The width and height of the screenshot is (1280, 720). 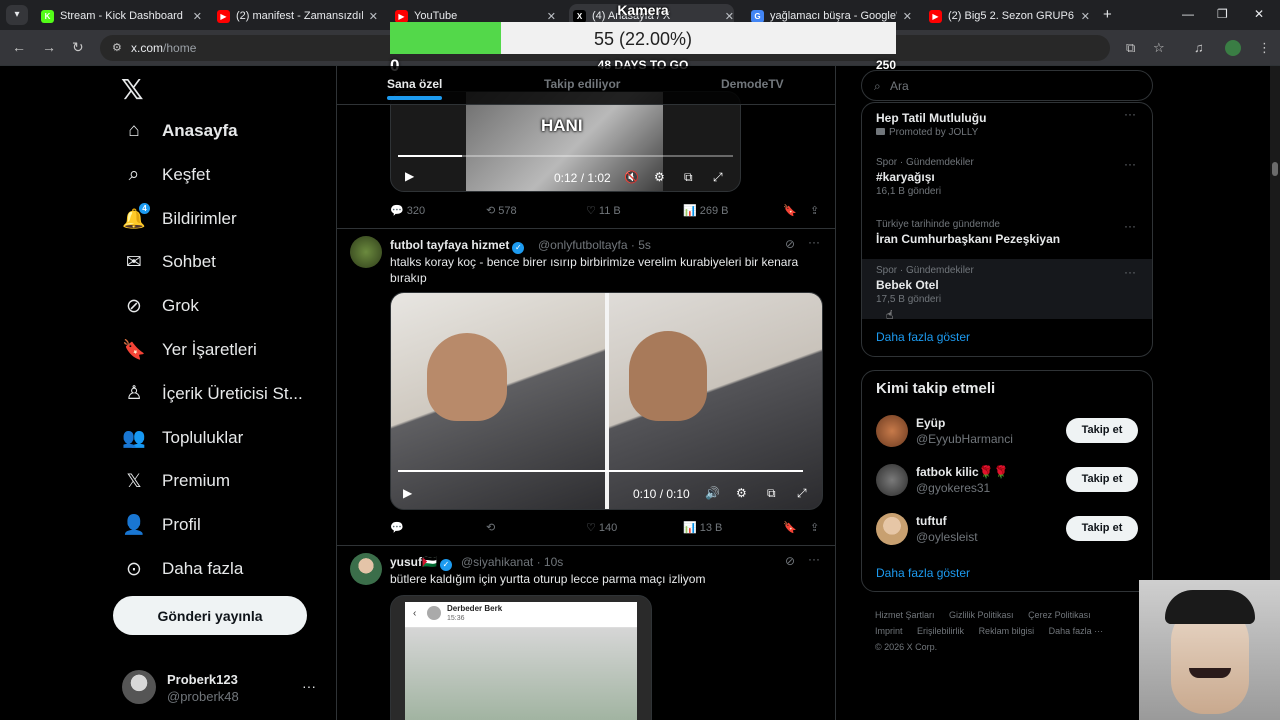 I want to click on reply-button: 💬, so click(x=397, y=527).